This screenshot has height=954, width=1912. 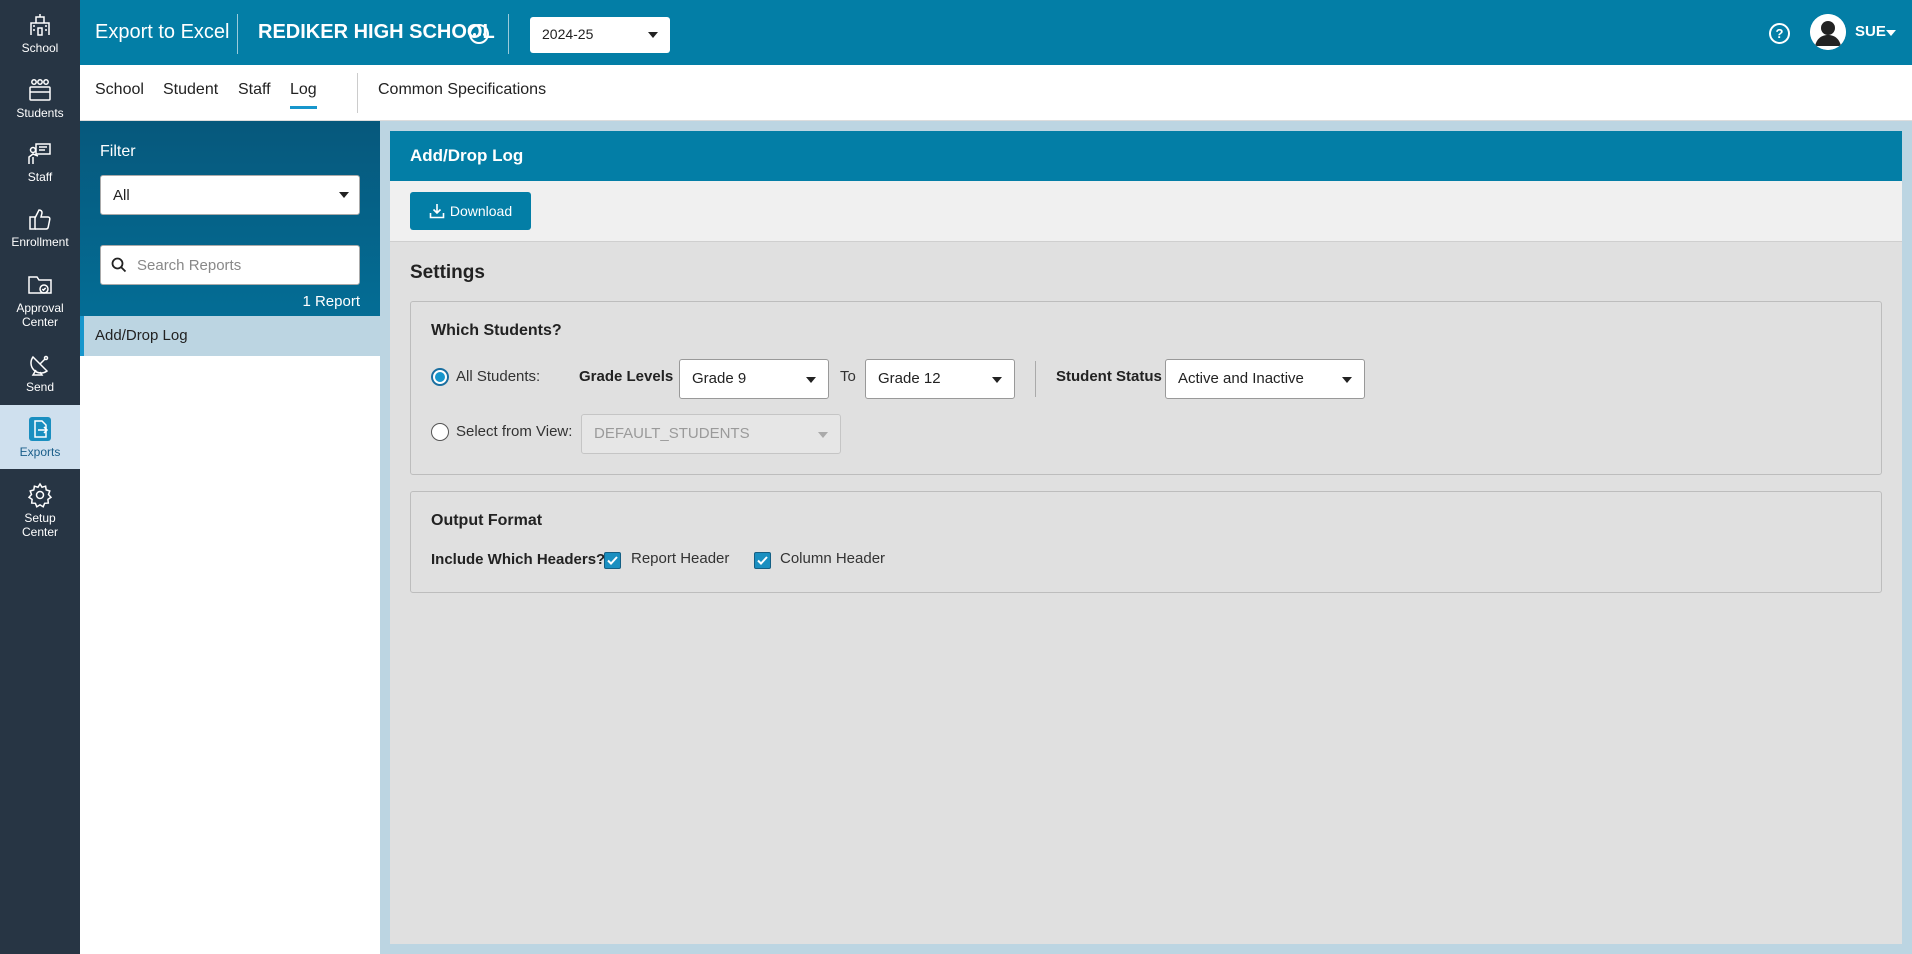 What do you see at coordinates (1146, 211) in the screenshot?
I see `report-toolbar: Download` at bounding box center [1146, 211].